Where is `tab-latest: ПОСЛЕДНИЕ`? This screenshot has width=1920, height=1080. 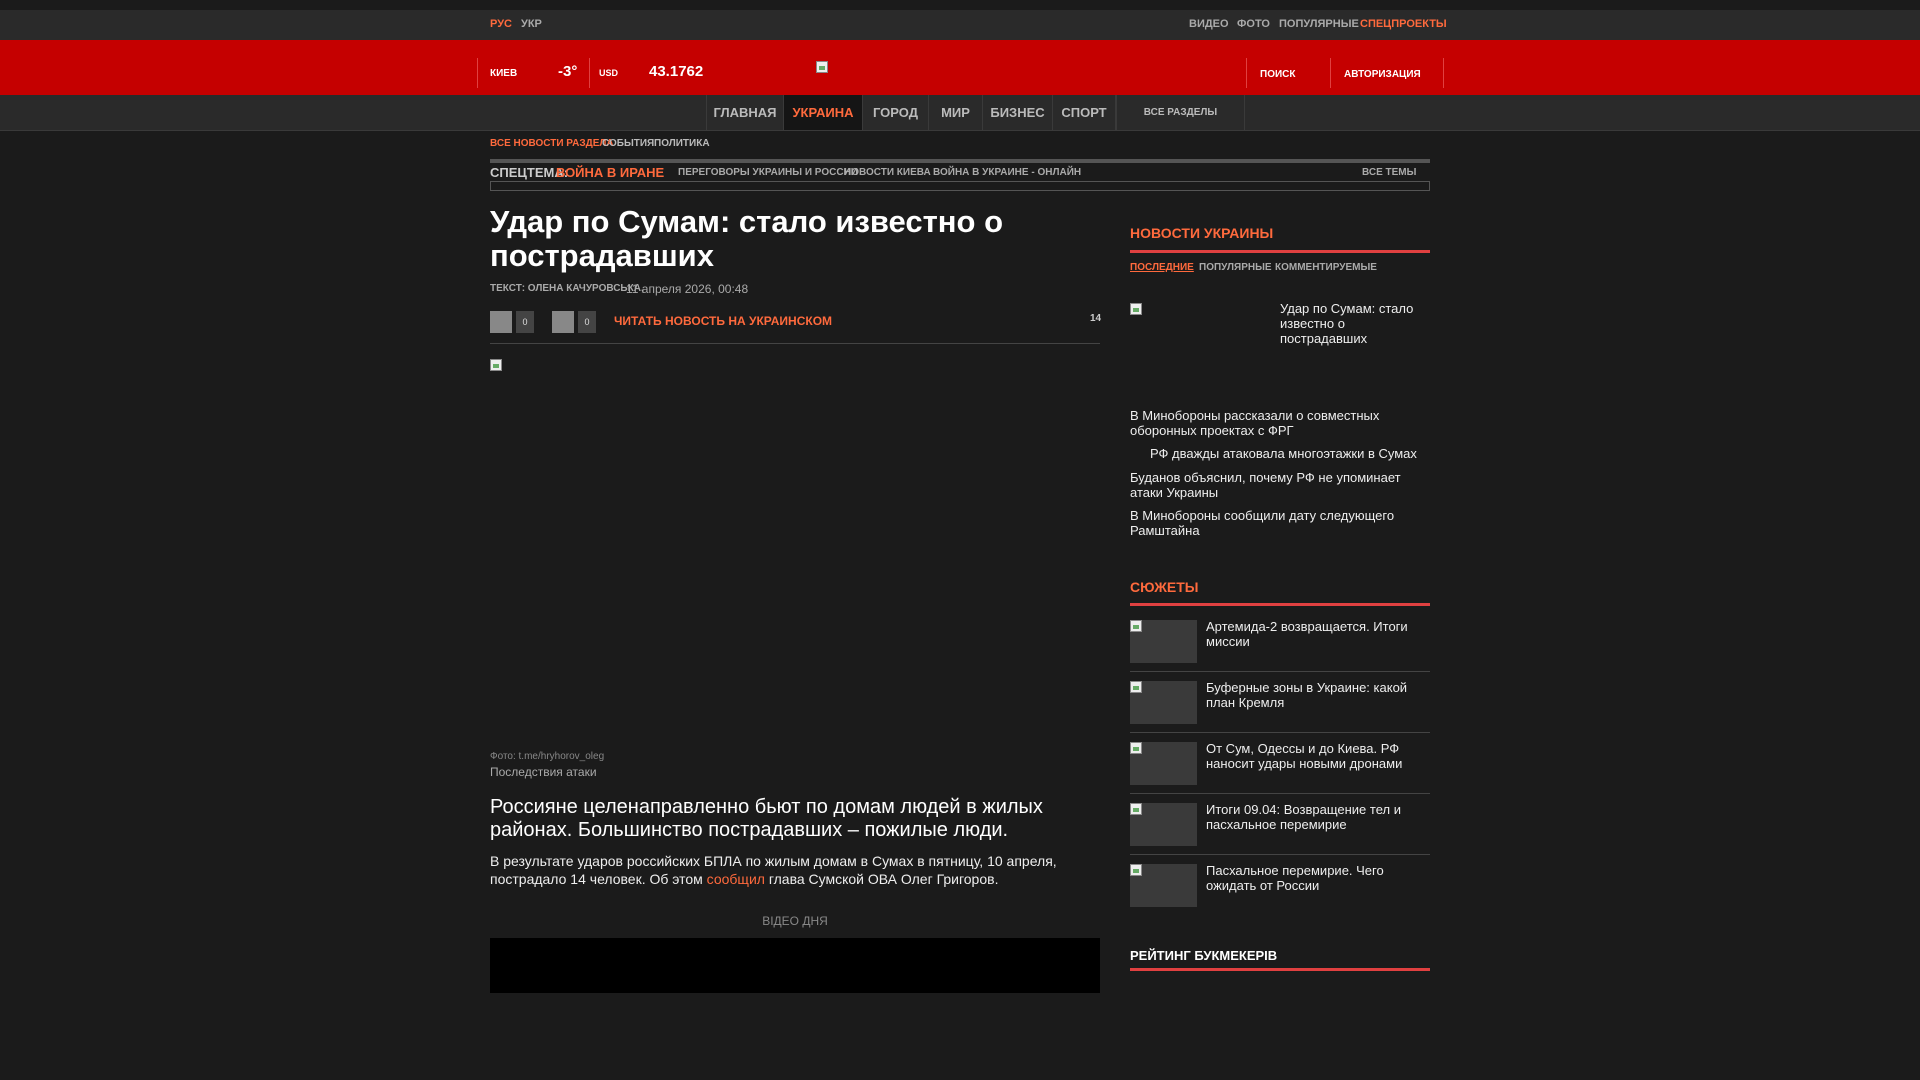
tab-latest: ПОСЛЕДНИЕ is located at coordinates (1162, 267).